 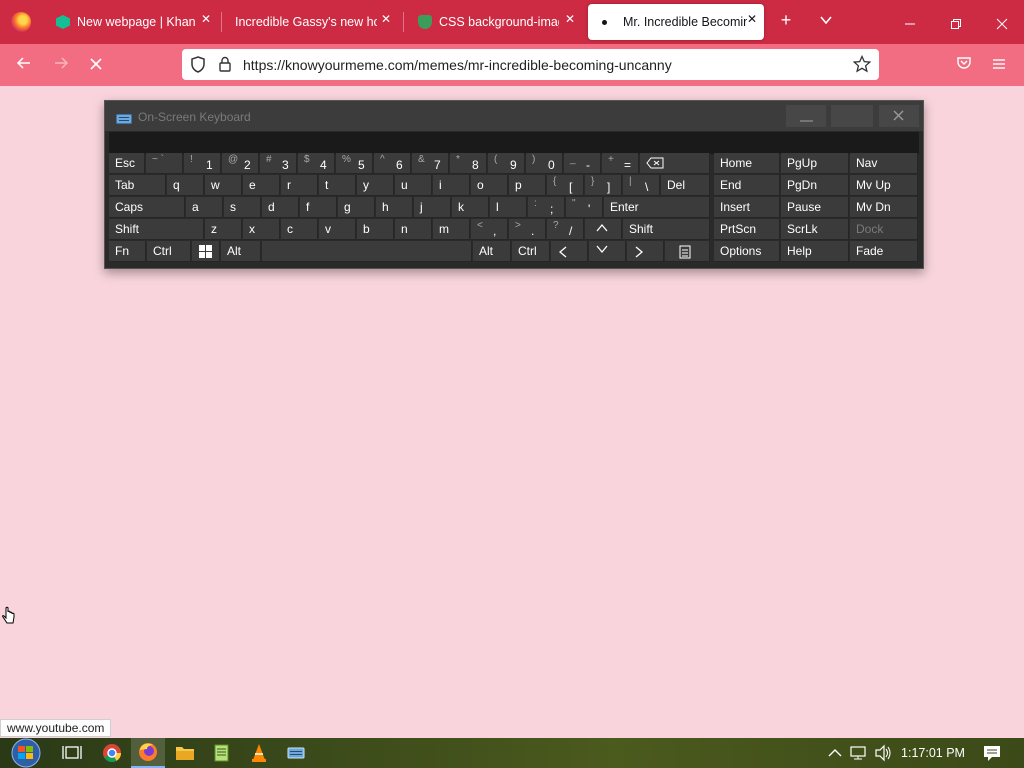 What do you see at coordinates (862, 66) in the screenshot?
I see `bookmark-star-icon` at bounding box center [862, 66].